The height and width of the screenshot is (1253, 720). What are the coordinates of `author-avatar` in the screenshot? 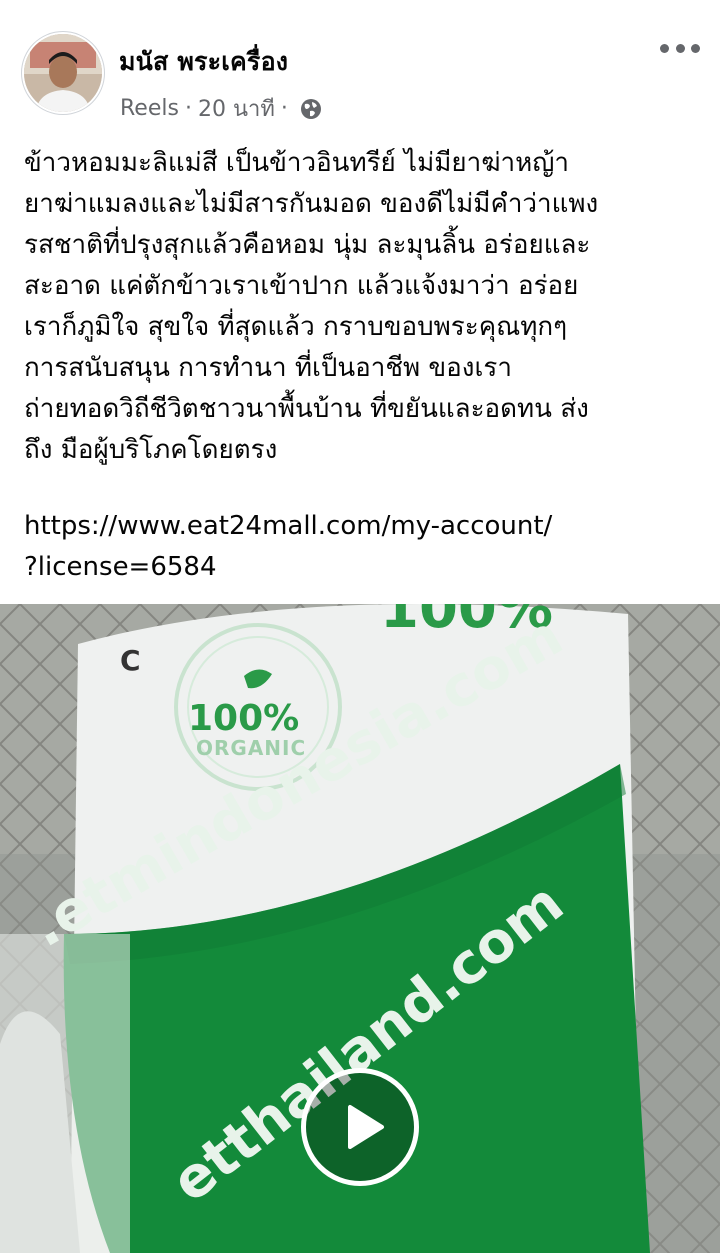 It's located at (63, 73).